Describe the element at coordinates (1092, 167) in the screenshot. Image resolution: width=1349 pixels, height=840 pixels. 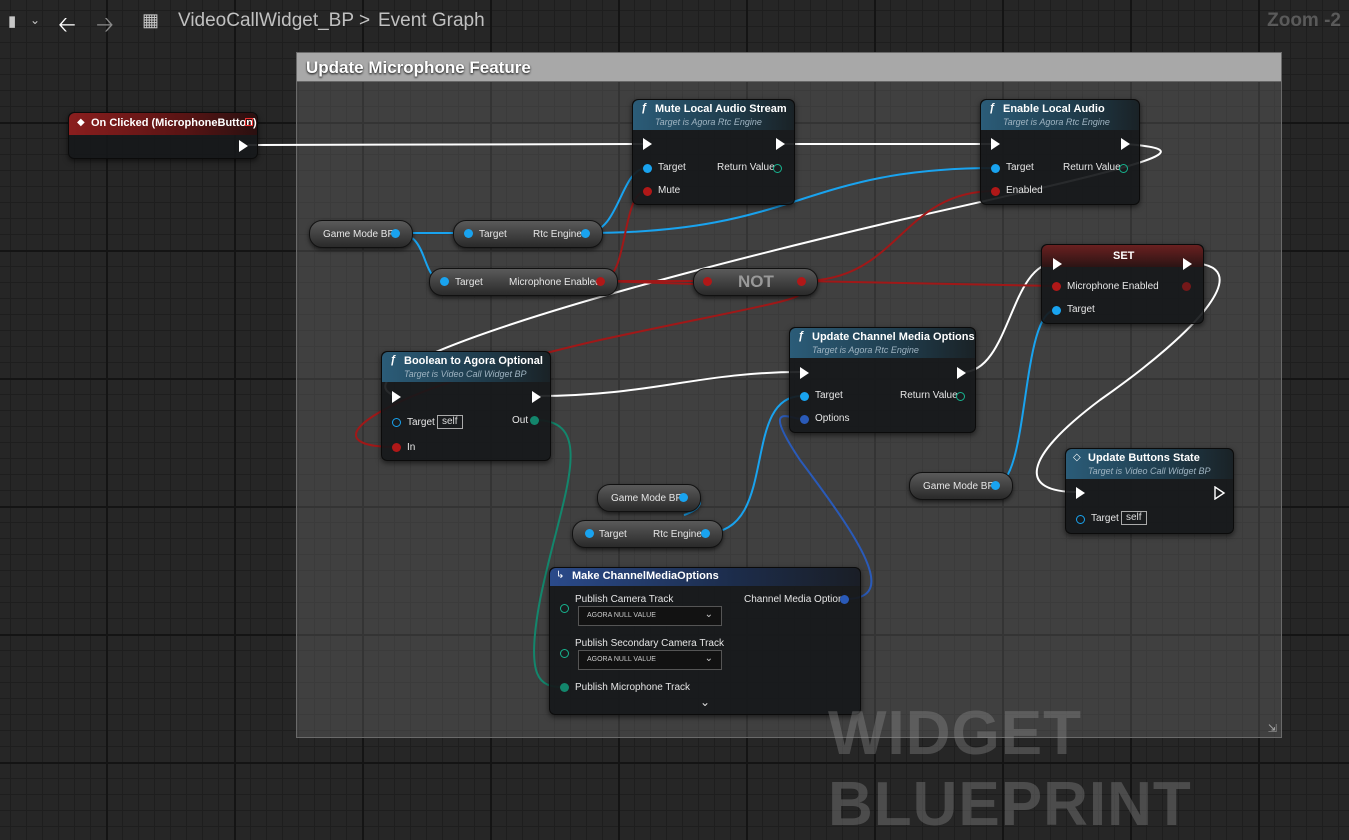
I see `pin-label: Return Value` at that location.